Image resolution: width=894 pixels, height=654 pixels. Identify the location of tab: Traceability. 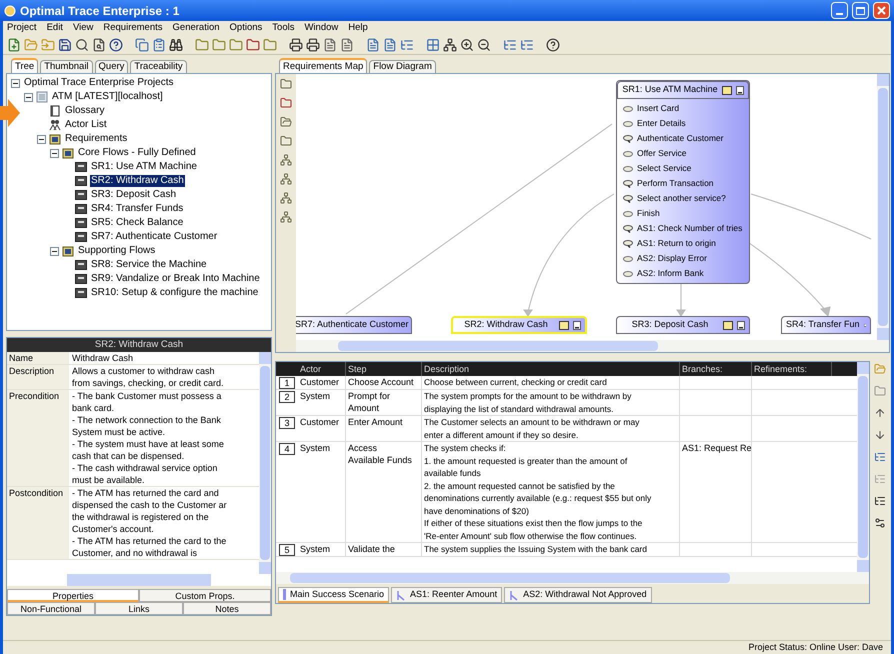
(158, 66).